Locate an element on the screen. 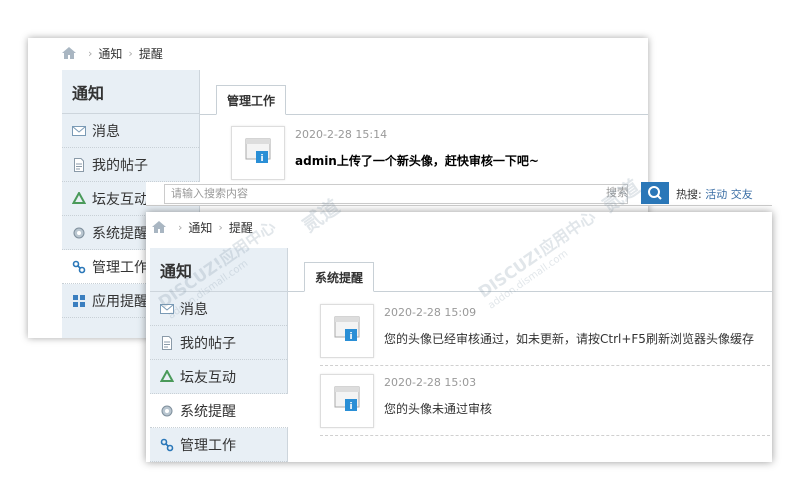 The height and width of the screenshot is (500, 800). tab-system: 系统提醒 is located at coordinates (339, 277).